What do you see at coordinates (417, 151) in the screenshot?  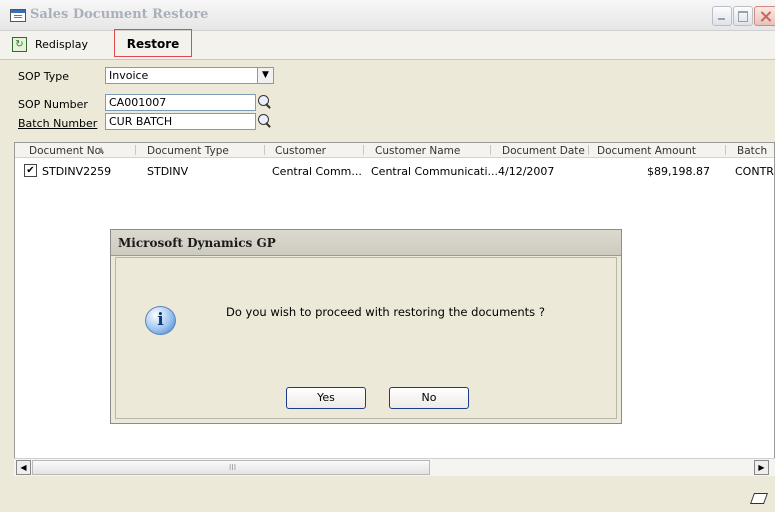 I see `column-header-customer-name: Customer Name` at bounding box center [417, 151].